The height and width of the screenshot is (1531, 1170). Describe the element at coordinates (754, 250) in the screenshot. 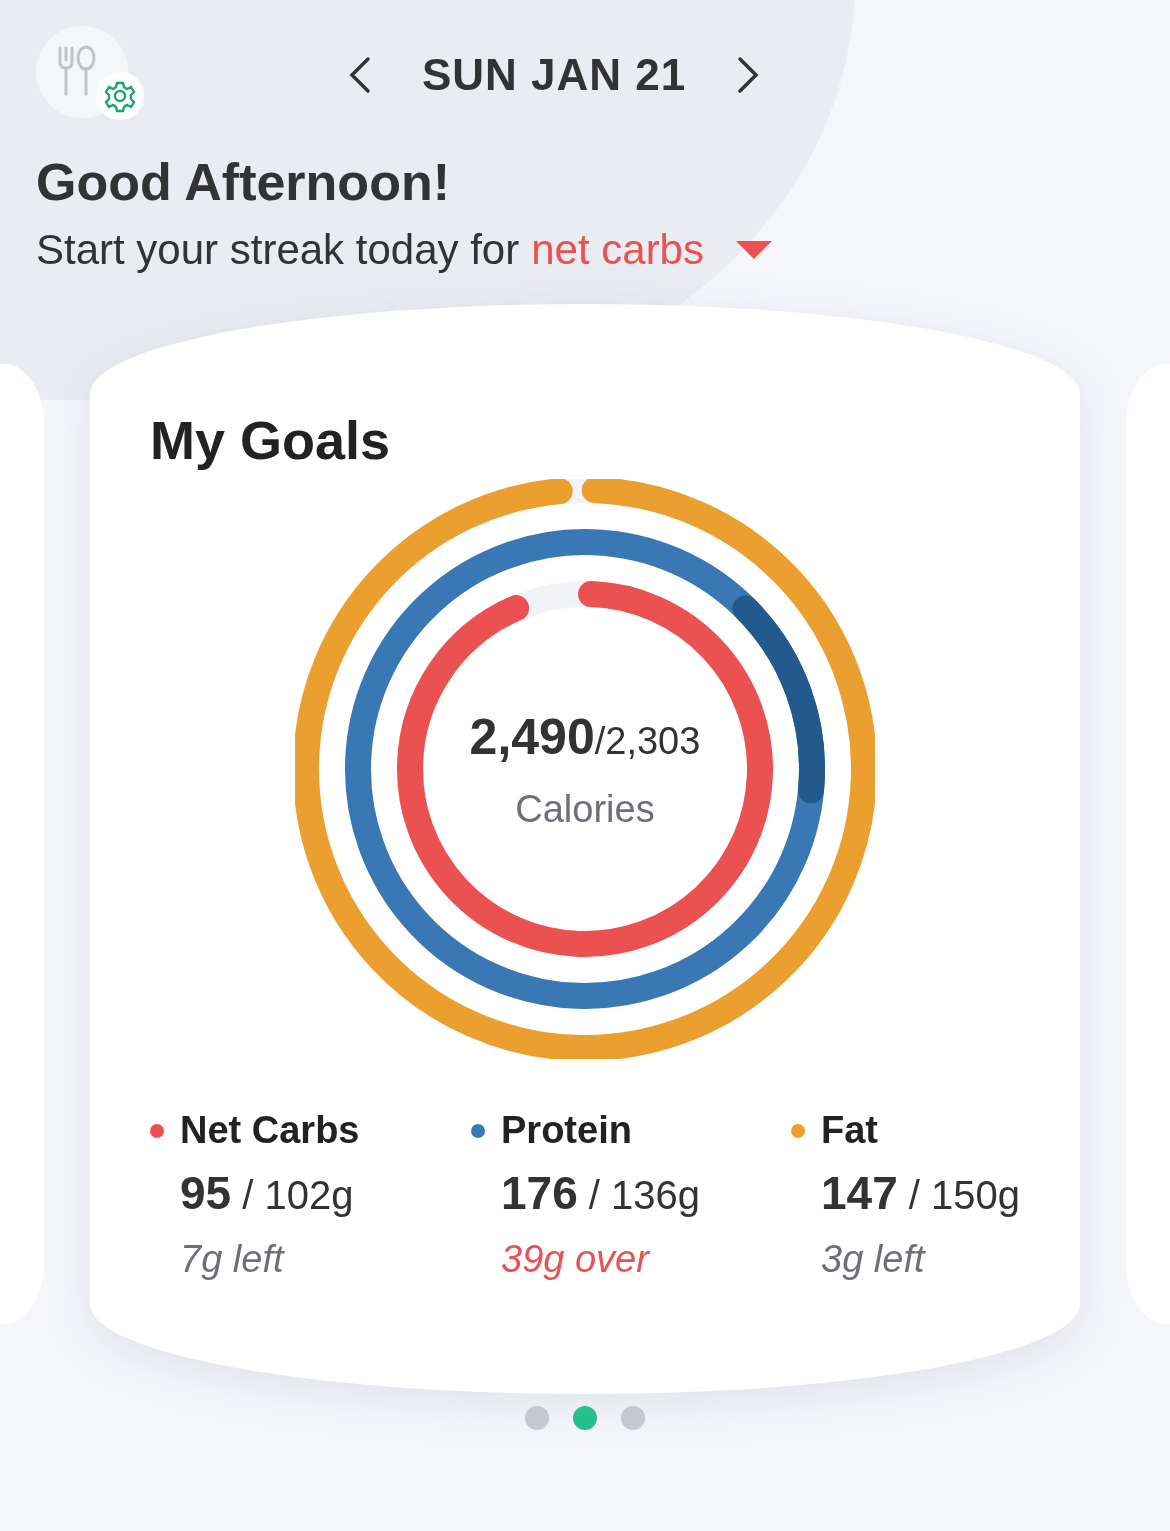

I see `caret-icon` at that location.